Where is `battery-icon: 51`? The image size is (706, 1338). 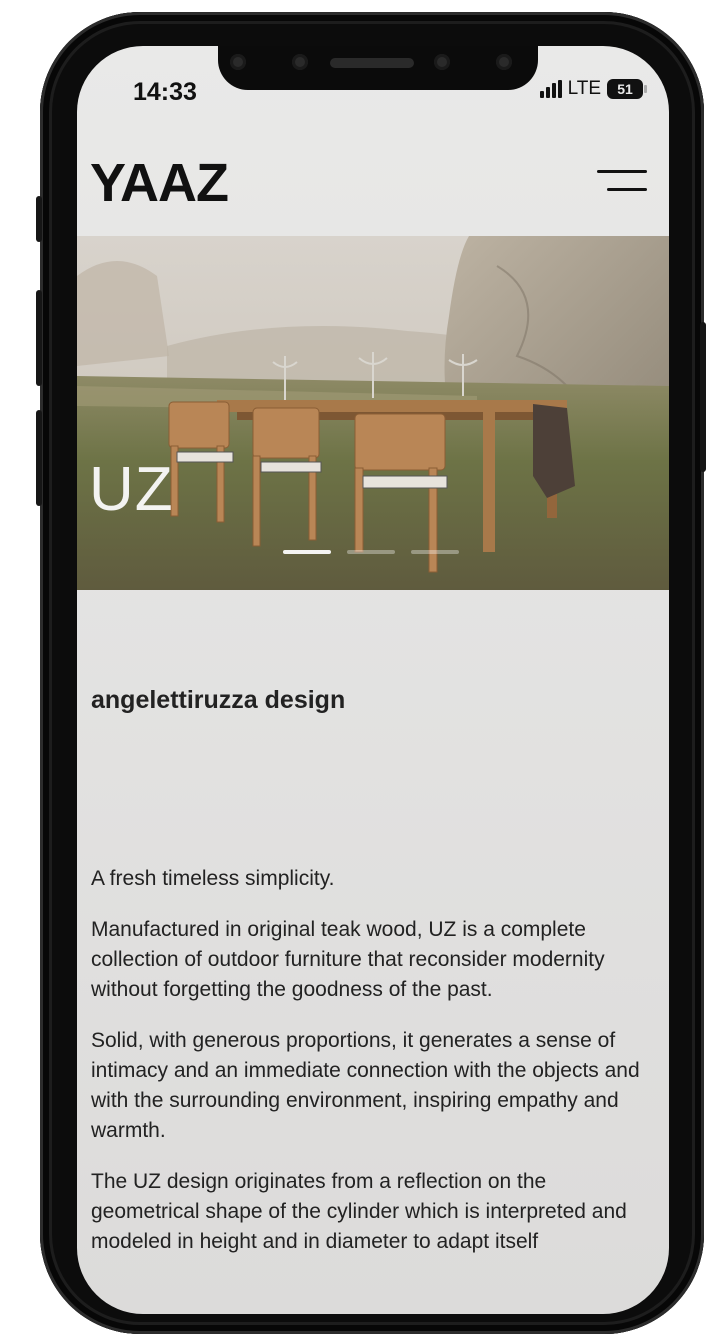 battery-icon: 51 is located at coordinates (627, 89).